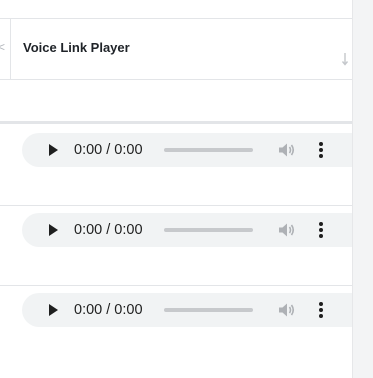 This screenshot has height=378, width=373. Describe the element at coordinates (76, 47) in the screenshot. I see `column-header-title: Voice Link Player` at that location.